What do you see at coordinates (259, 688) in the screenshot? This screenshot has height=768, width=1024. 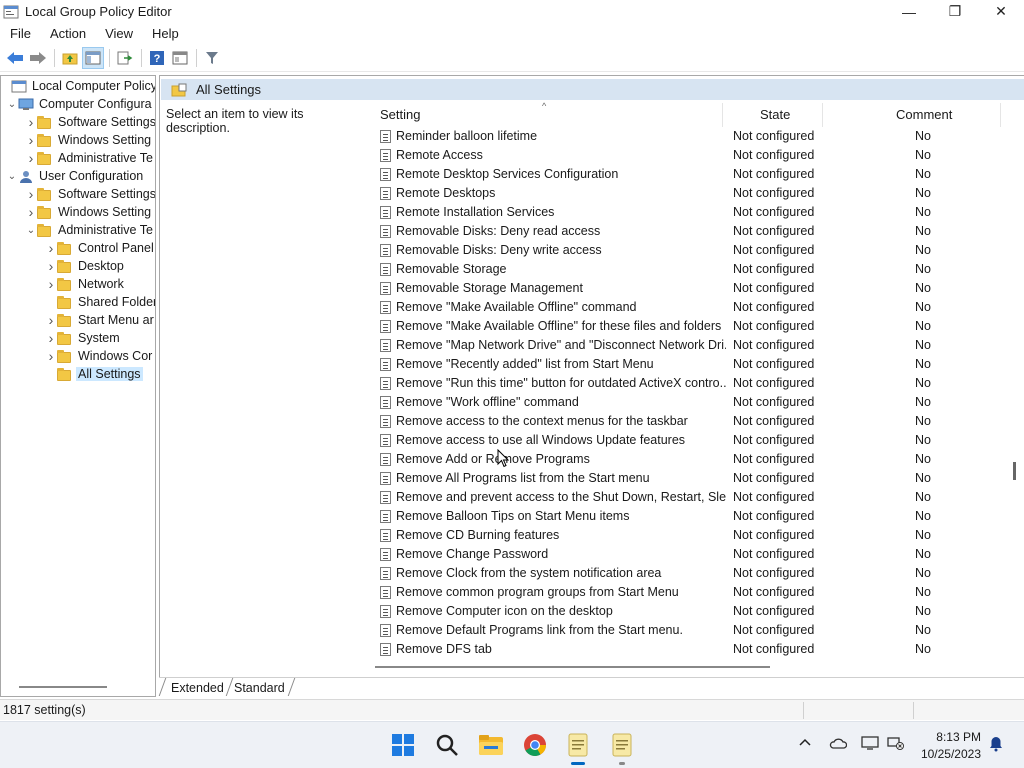 I see `tab-standard: Standard` at bounding box center [259, 688].